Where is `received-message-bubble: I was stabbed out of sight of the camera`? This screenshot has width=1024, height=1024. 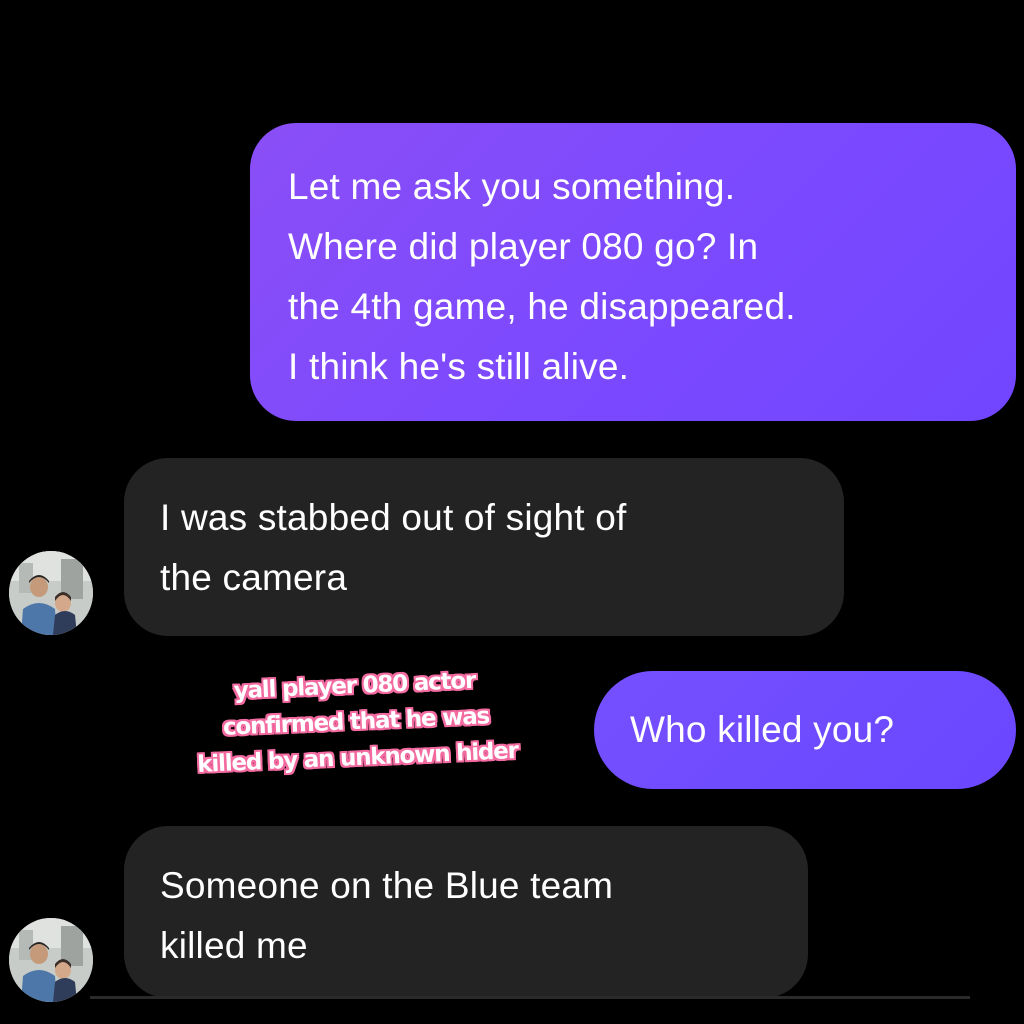 received-message-bubble: I was stabbed out of sight of the camera is located at coordinates (484, 547).